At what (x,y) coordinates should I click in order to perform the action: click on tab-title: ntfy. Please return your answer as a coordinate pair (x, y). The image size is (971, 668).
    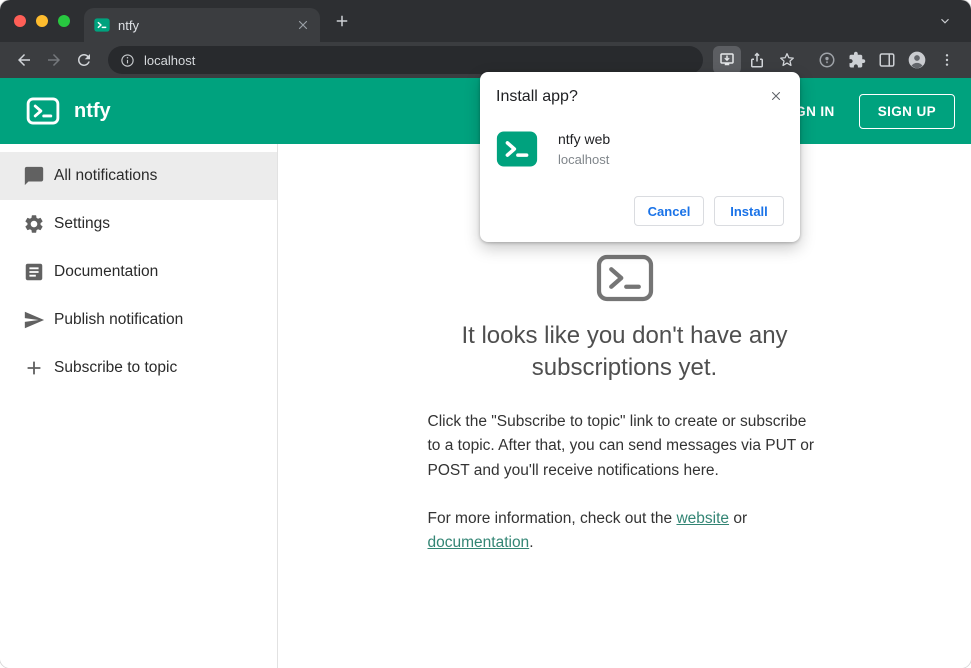
    Looking at the image, I should click on (128, 25).